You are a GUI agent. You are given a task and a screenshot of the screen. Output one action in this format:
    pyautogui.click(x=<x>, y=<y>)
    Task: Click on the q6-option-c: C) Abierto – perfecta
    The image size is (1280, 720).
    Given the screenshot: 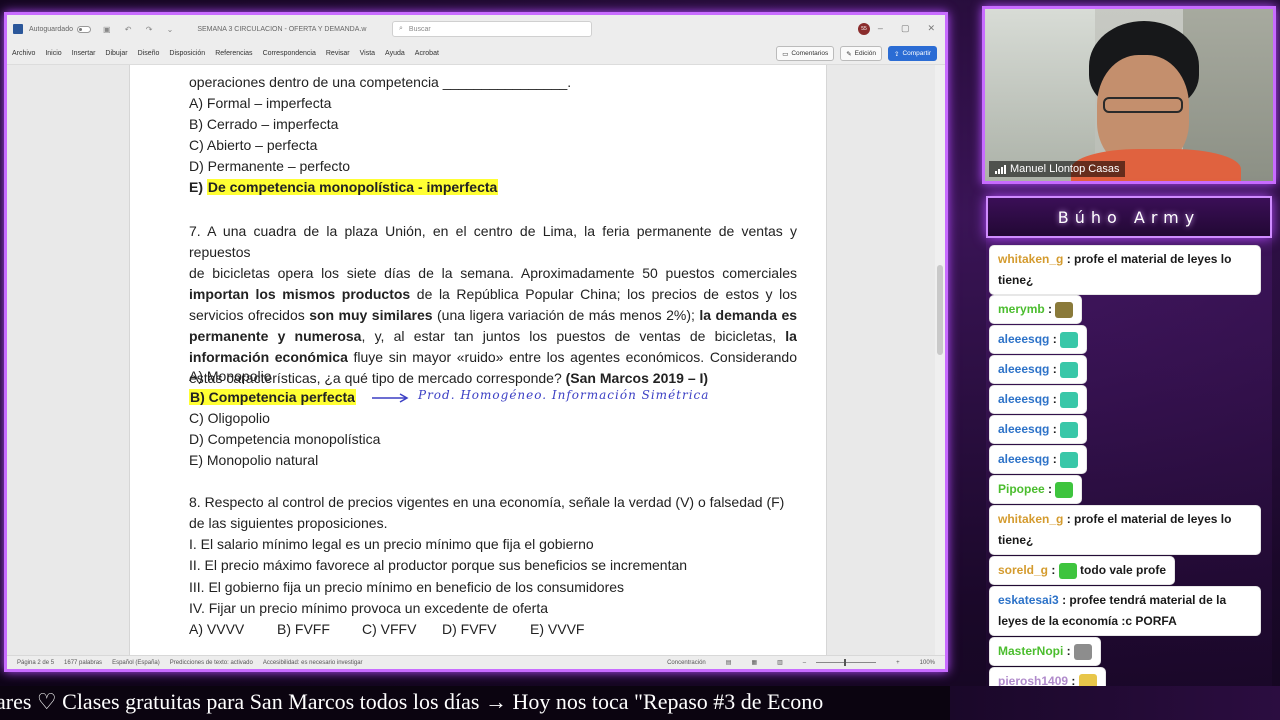 What is the action you would take?
    pyautogui.click(x=253, y=145)
    